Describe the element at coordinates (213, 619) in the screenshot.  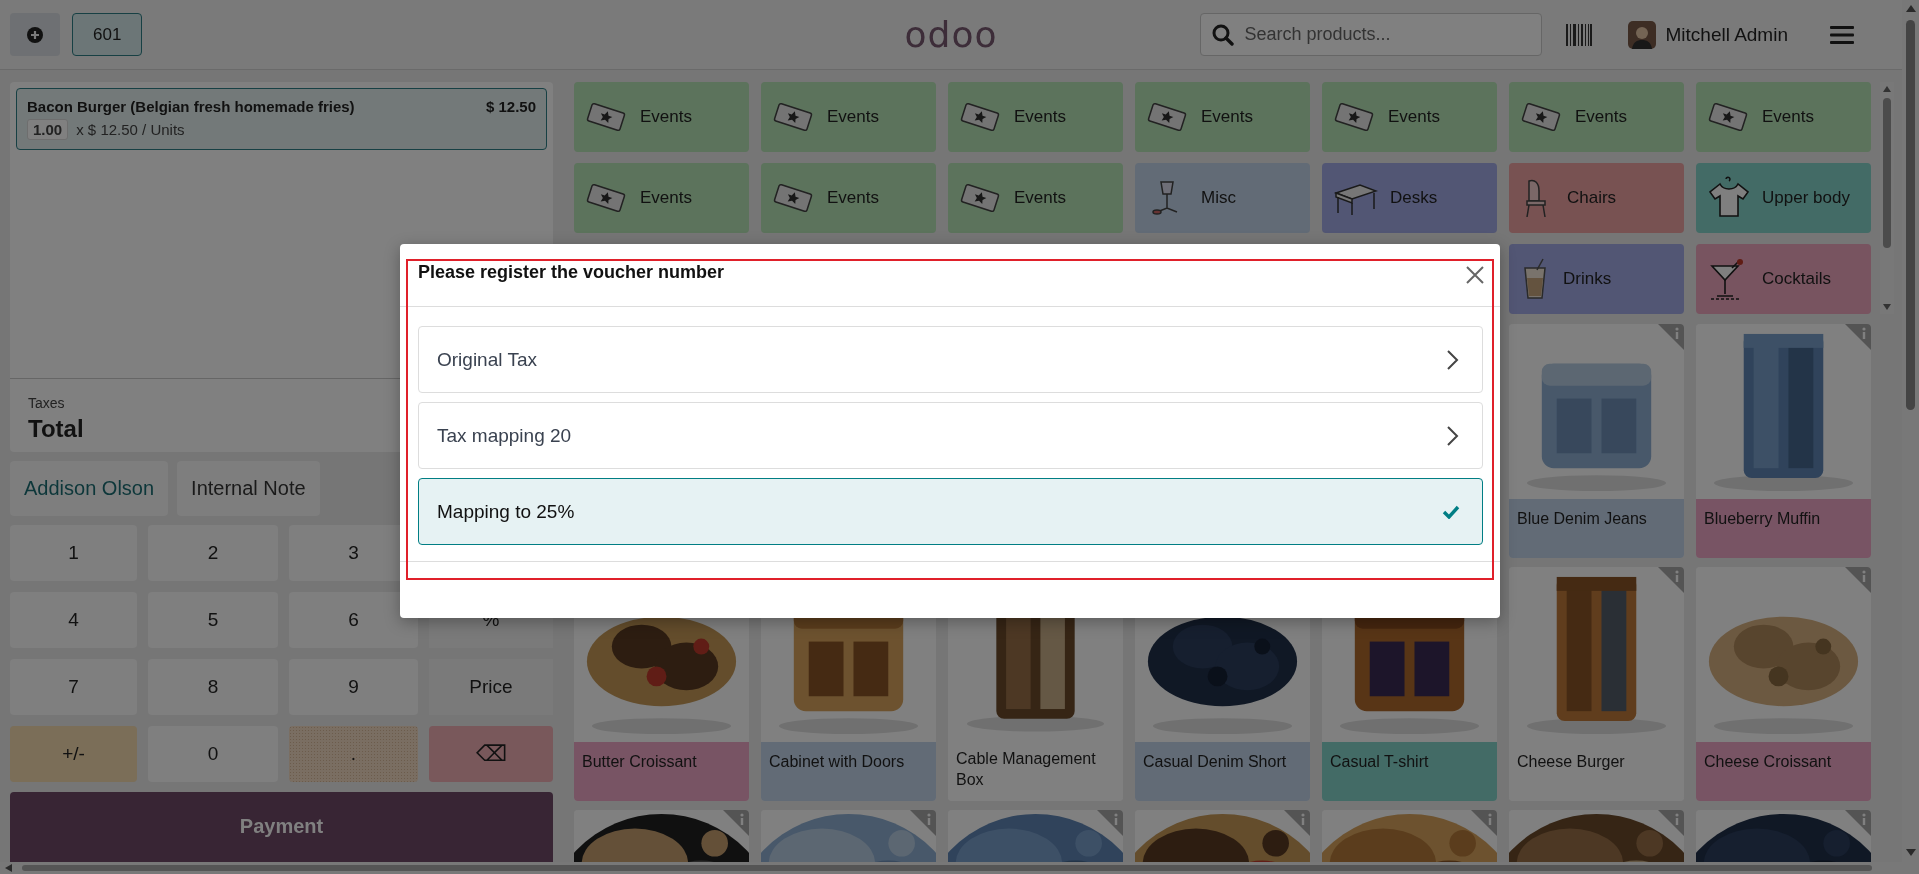
I see `numpad-key: 5` at that location.